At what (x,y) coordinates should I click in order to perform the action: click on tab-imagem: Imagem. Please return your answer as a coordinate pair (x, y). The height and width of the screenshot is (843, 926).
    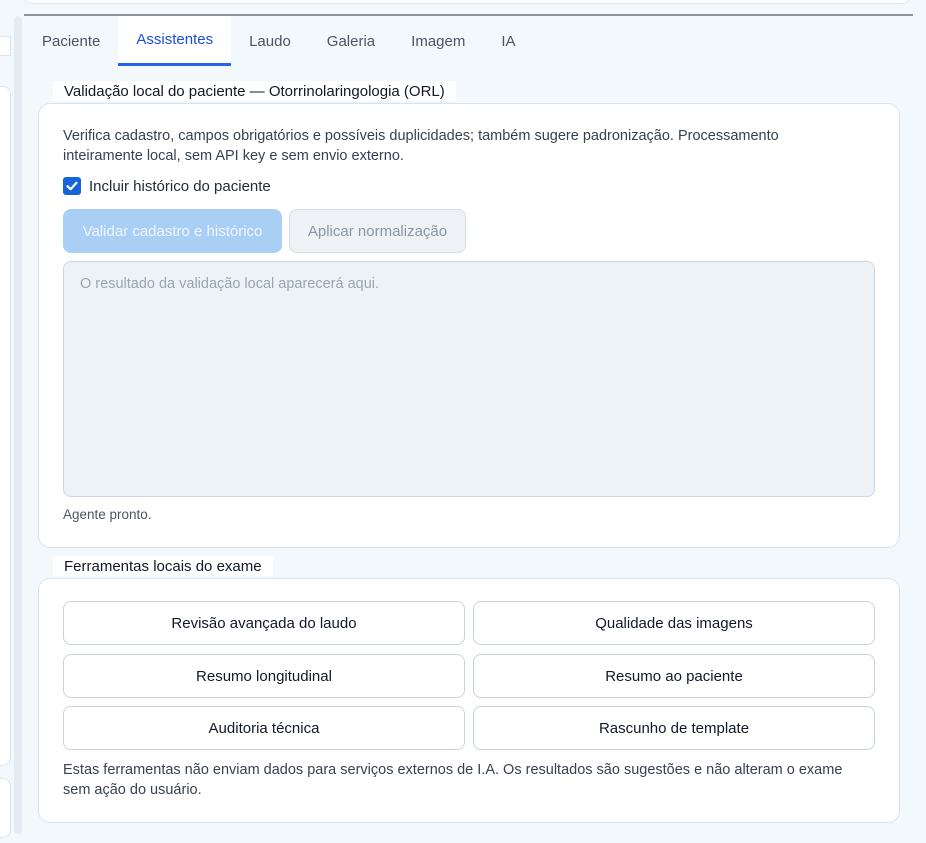
    Looking at the image, I should click on (438, 41).